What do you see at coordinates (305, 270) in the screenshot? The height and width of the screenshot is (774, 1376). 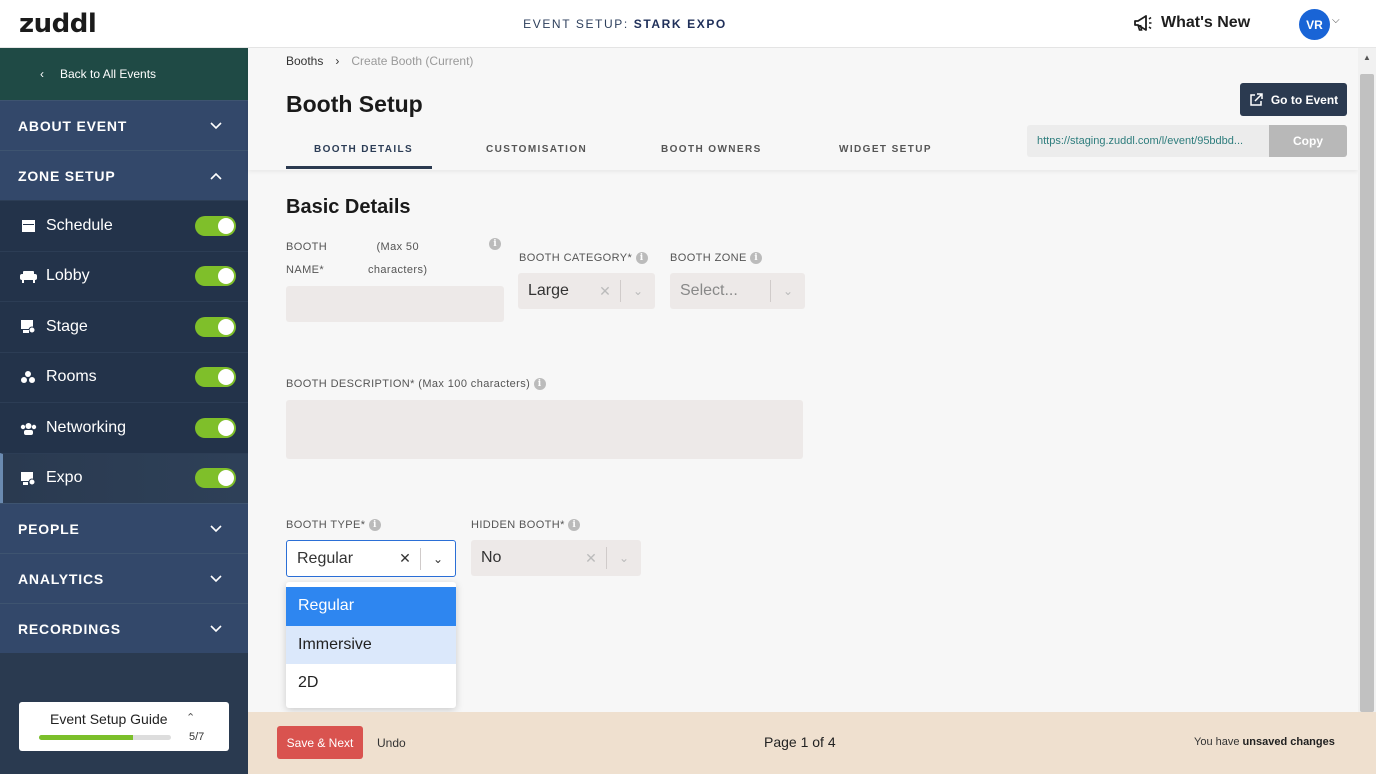 I see `booth-name-label-line2: NAME*` at bounding box center [305, 270].